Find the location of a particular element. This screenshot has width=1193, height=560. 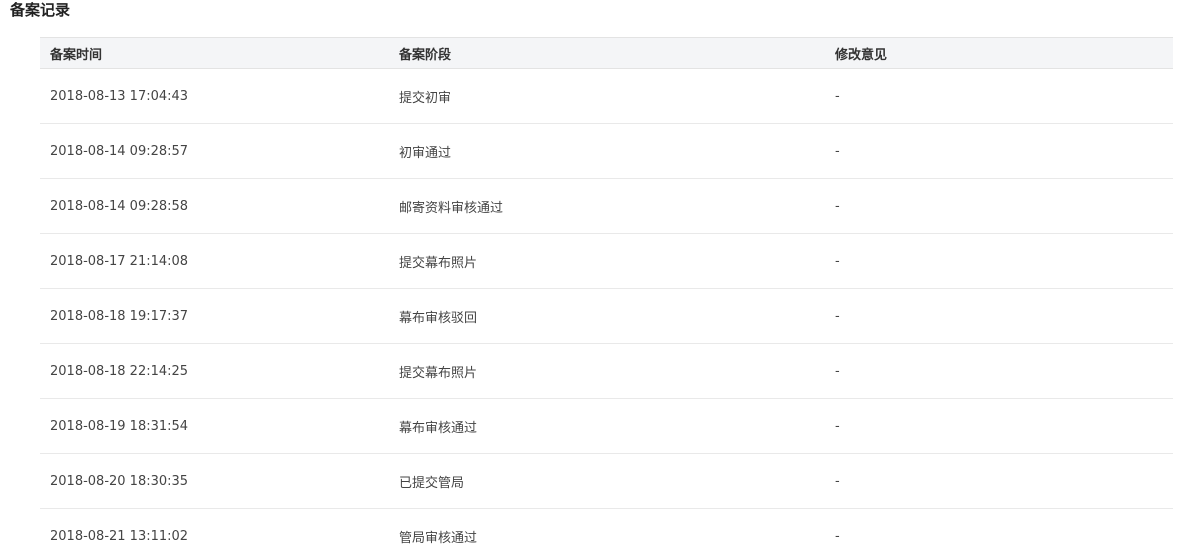

cell-time: 2018-08-21 13:11:02 is located at coordinates (119, 536).